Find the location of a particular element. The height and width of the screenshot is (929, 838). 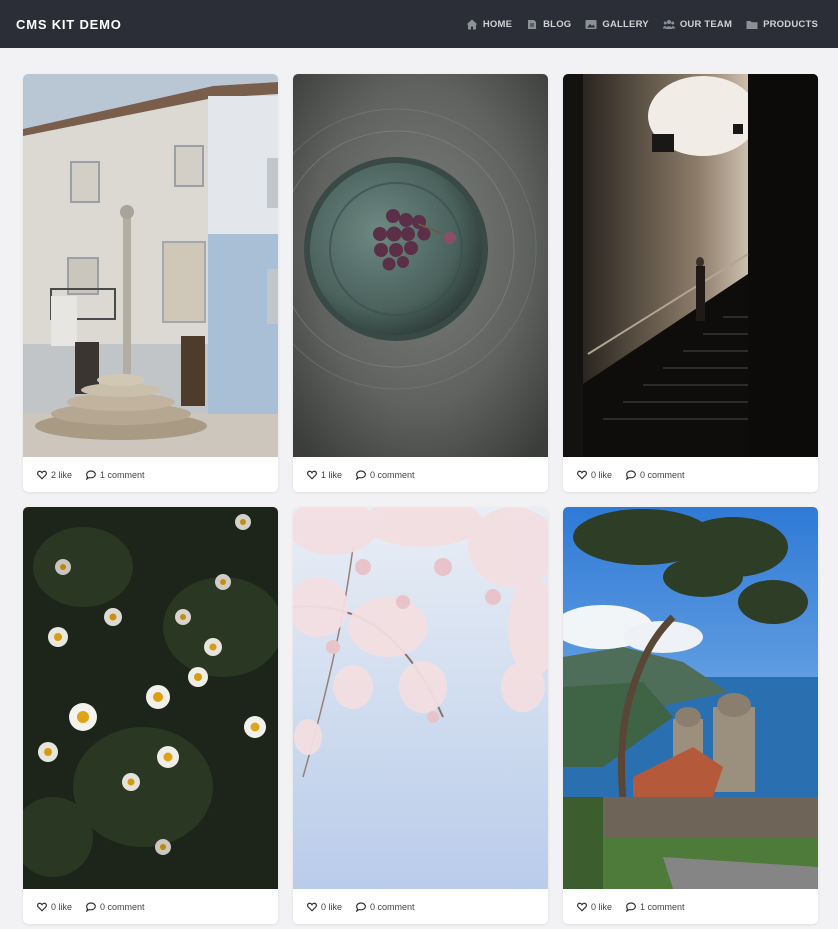

coastal-church-photo is located at coordinates (690, 698).